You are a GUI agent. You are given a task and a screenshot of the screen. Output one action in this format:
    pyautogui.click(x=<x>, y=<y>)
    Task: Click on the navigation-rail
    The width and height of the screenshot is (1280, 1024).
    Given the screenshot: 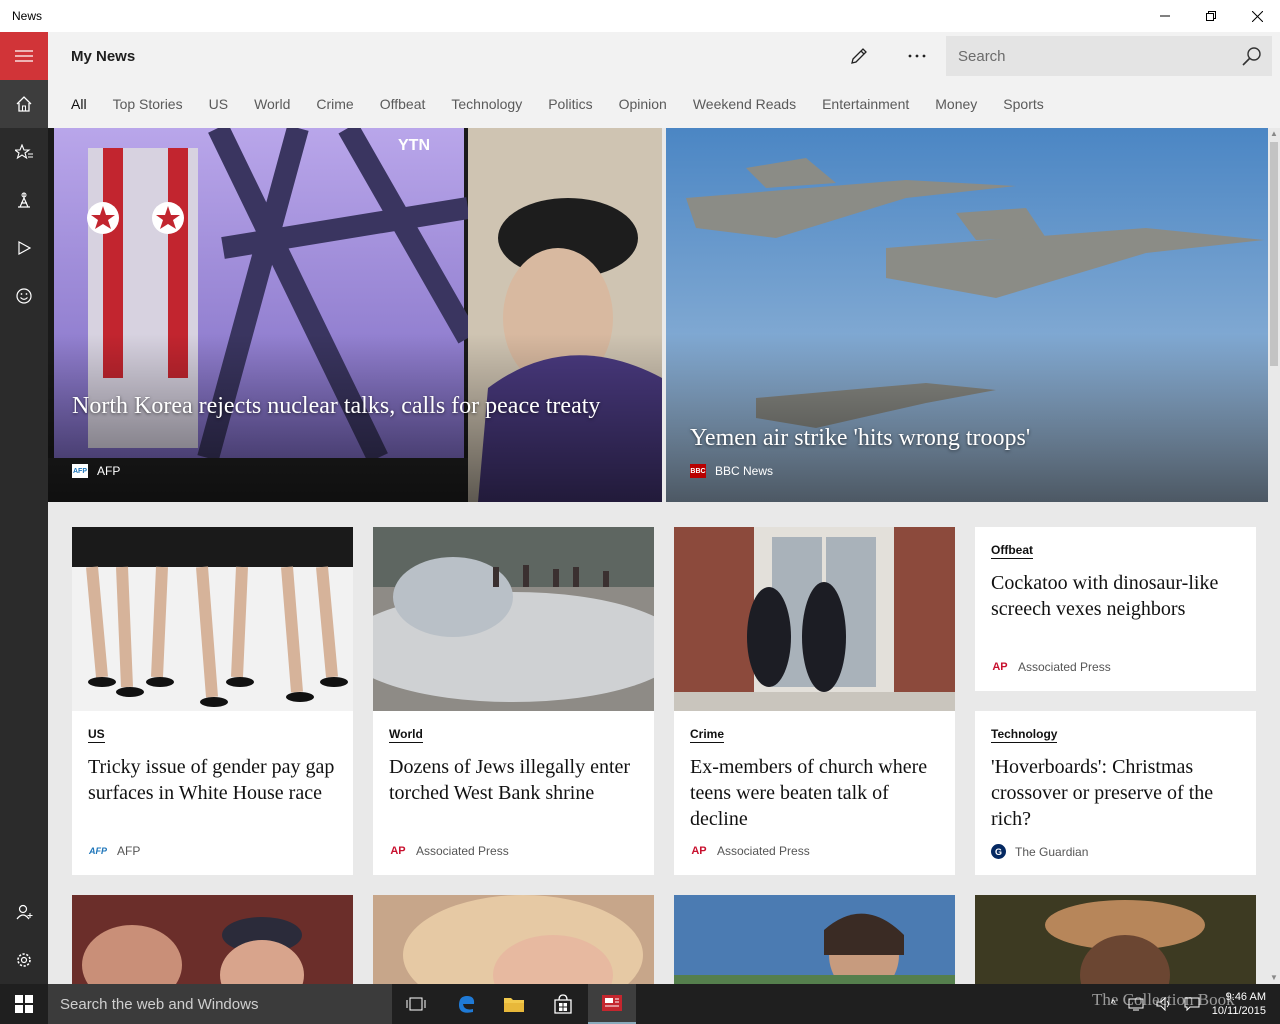 What is the action you would take?
    pyautogui.click(x=24, y=508)
    